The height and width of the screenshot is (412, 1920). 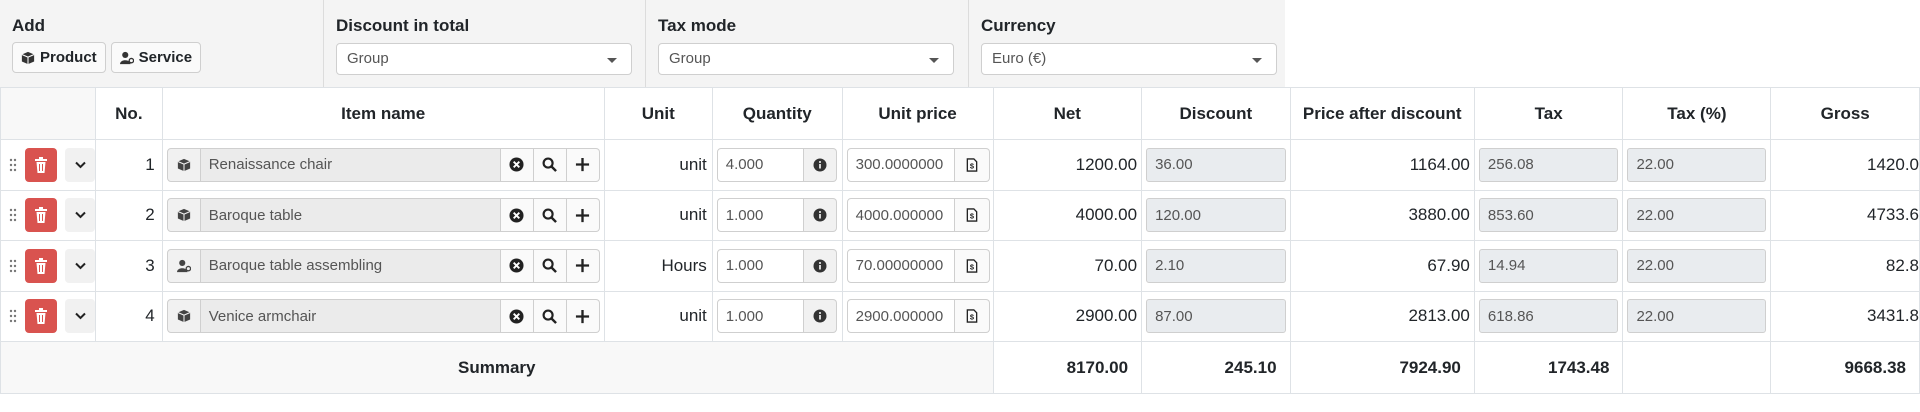 I want to click on row-tax-cell: 853.60, so click(x=1548, y=215).